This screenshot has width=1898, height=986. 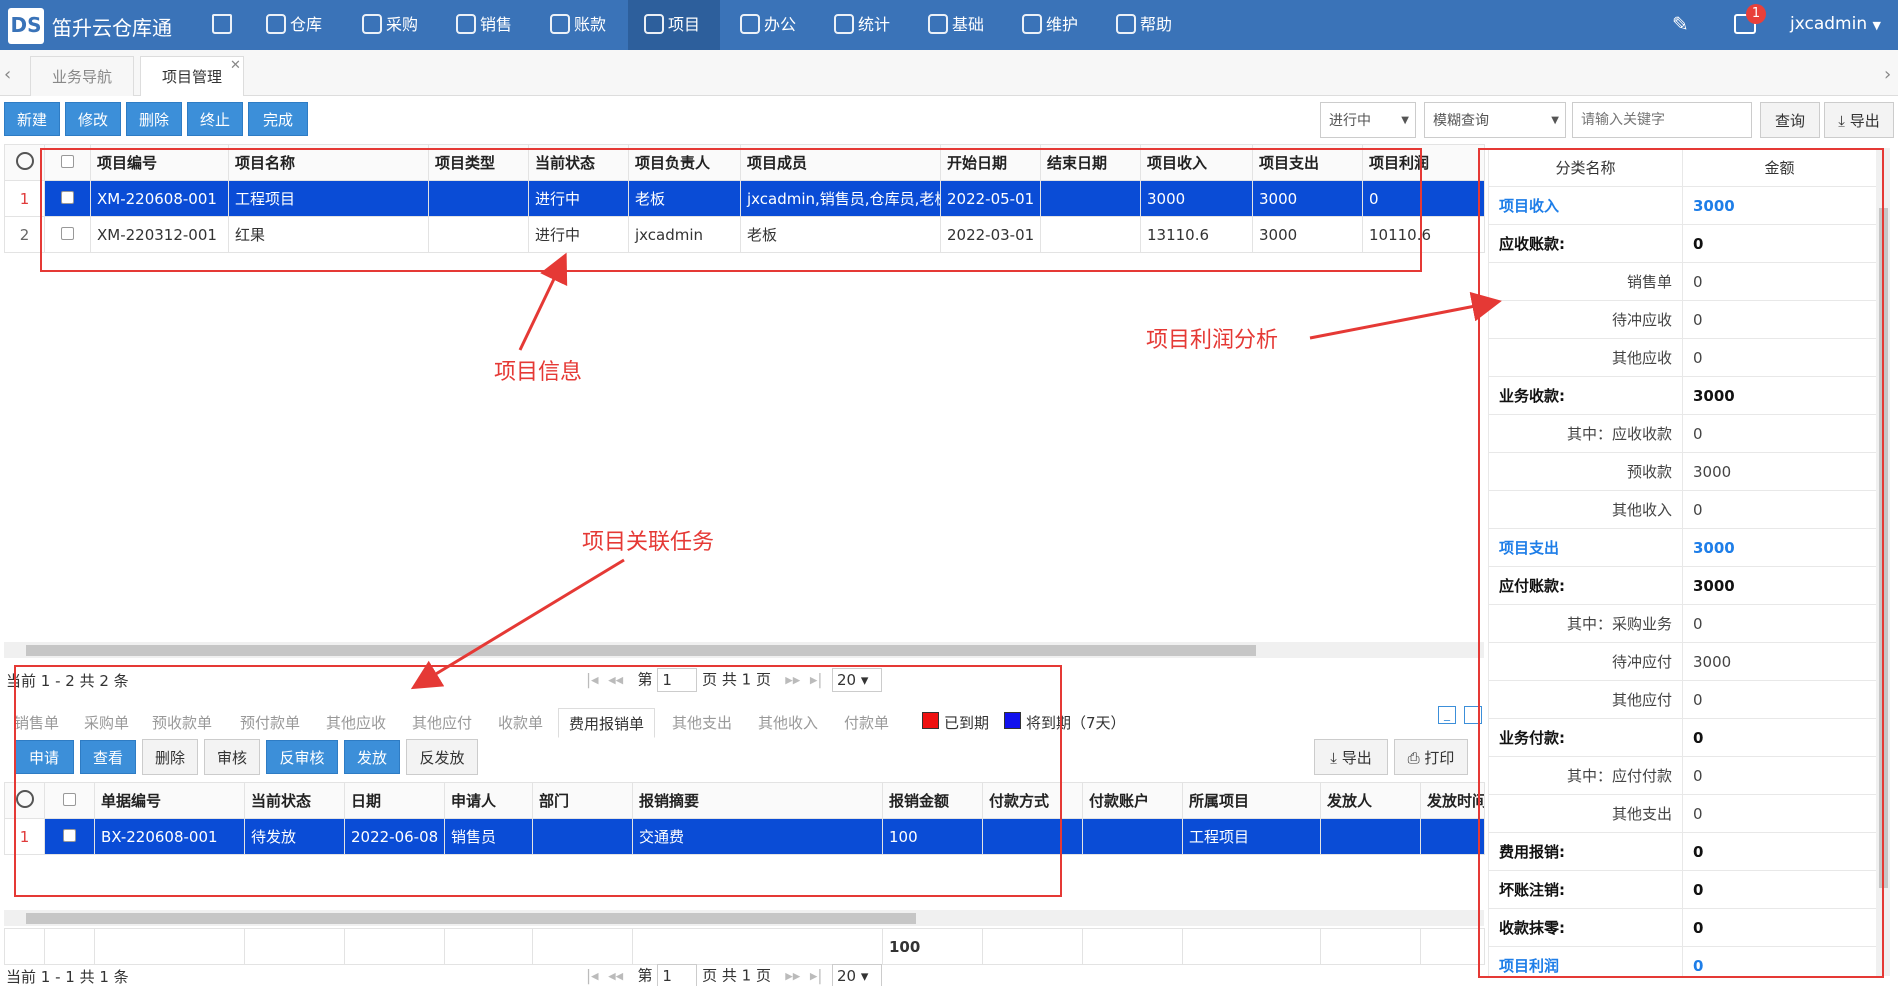 I want to click on arrow-to-task-table, so click(x=517, y=624).